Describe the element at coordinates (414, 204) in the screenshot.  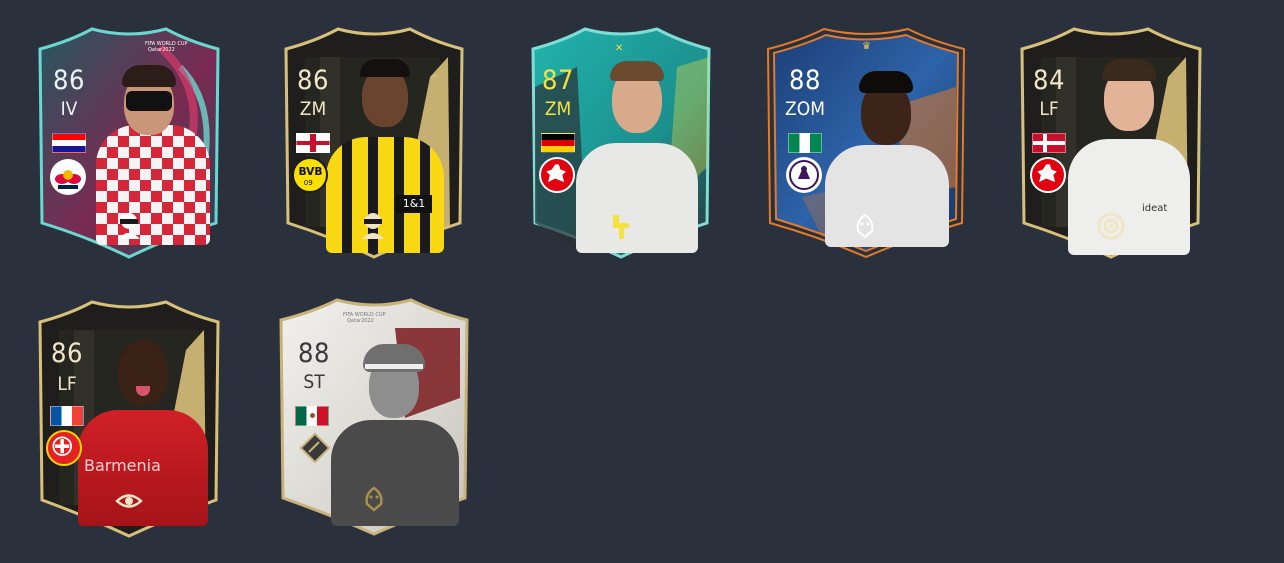
I see `sponsor-logo: 1&1` at that location.